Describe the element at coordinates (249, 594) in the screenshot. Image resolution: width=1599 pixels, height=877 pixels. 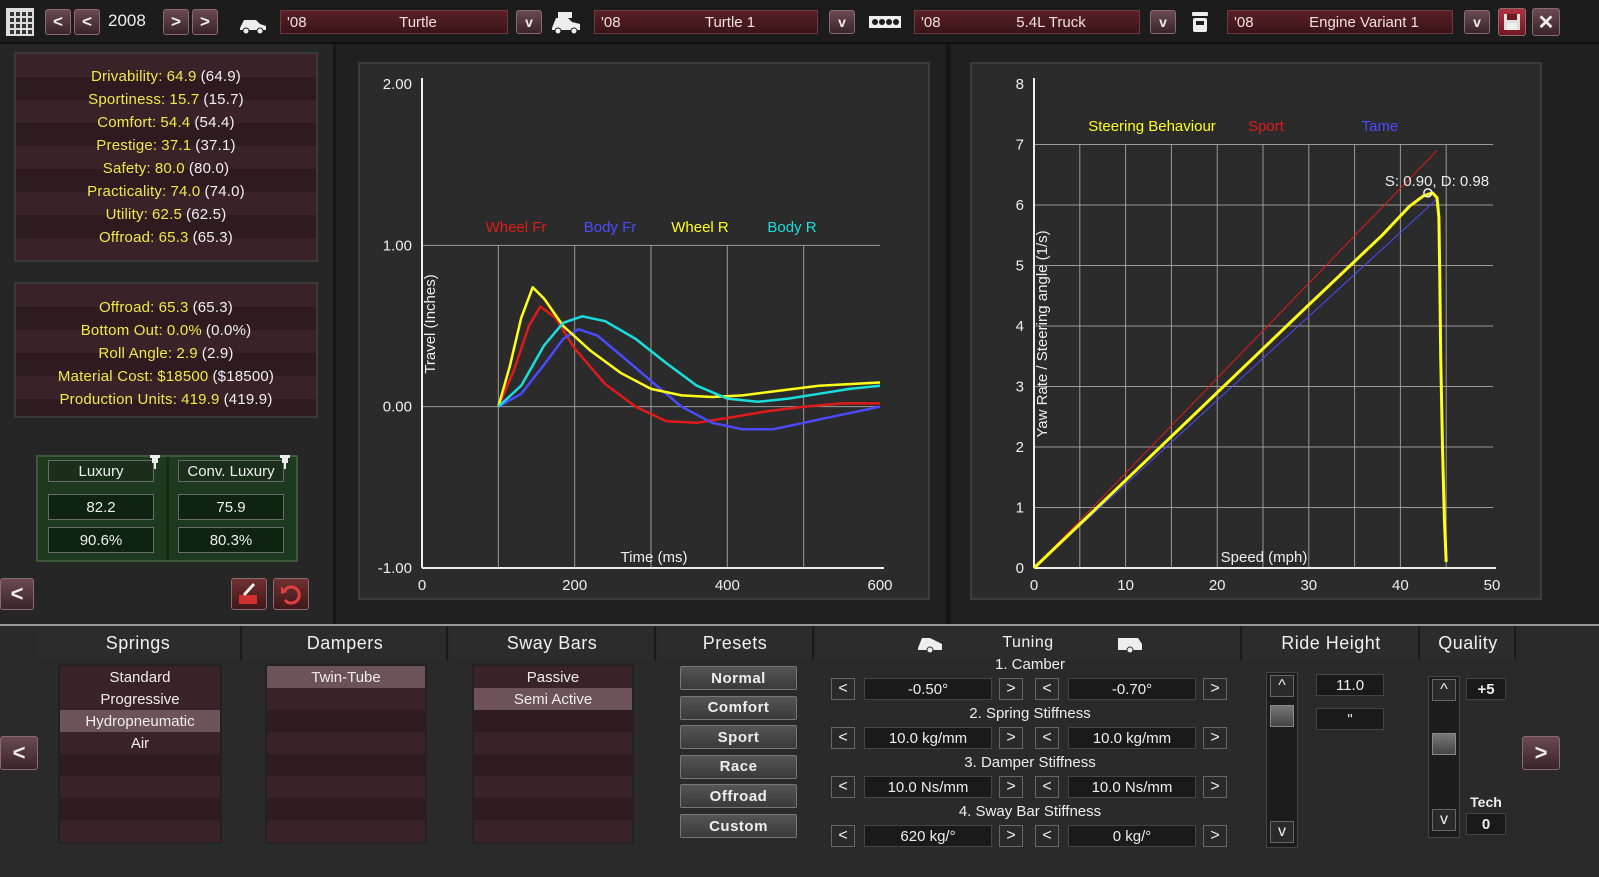
I see `tools-icon` at that location.